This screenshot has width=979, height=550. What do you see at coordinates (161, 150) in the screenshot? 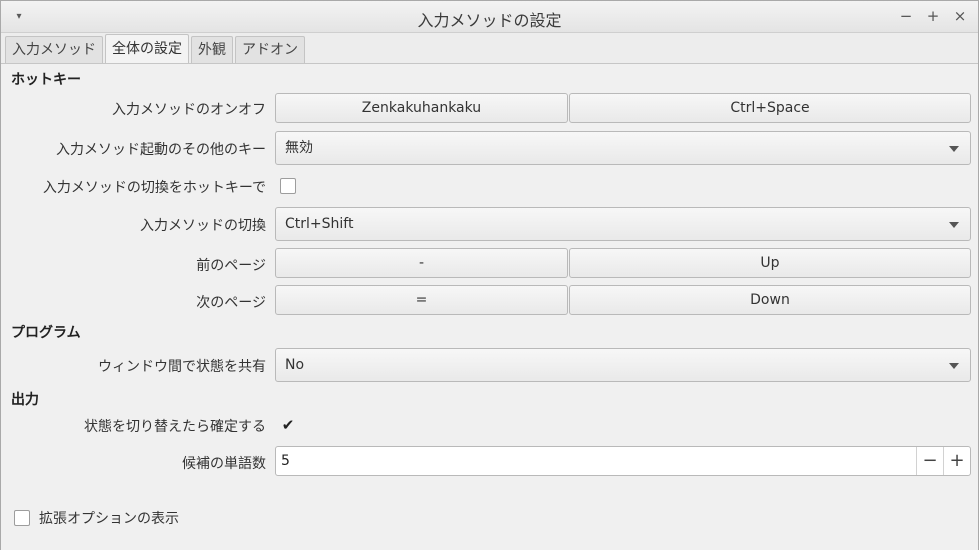
I see `extra-trigger-label: 入力メソッド起動のその他のキー` at bounding box center [161, 150].